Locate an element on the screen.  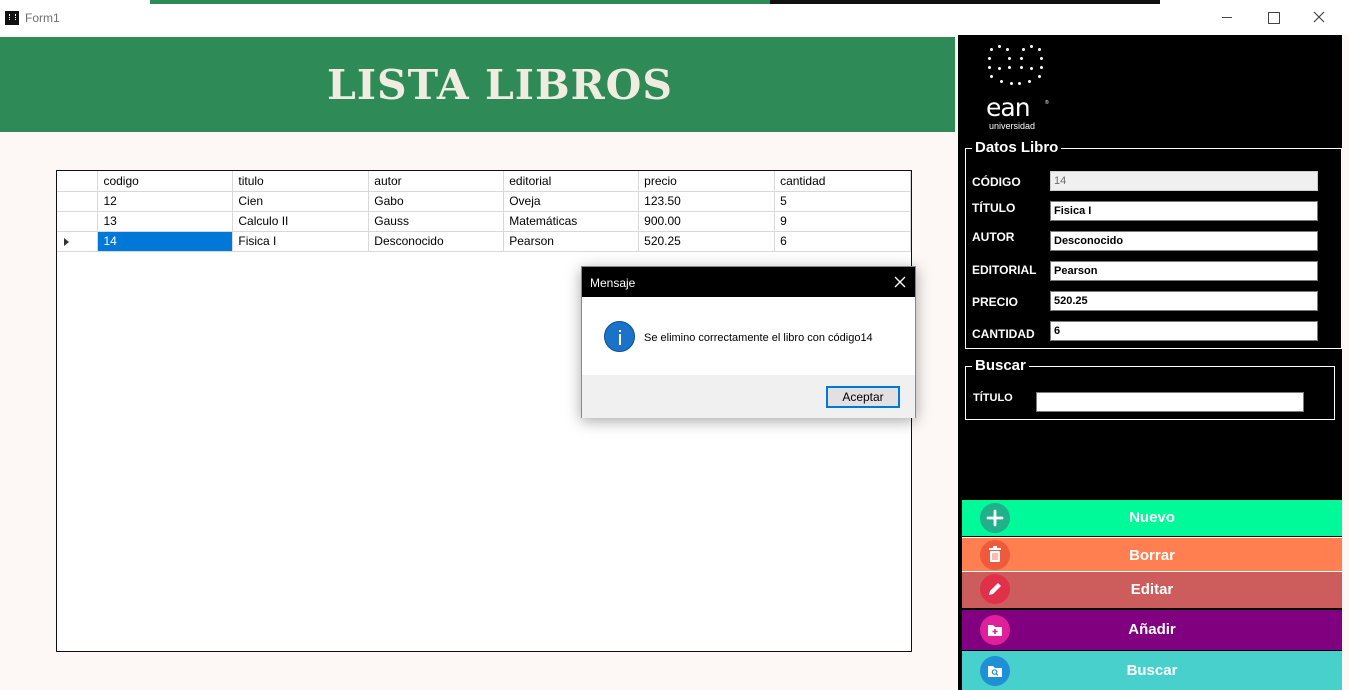
folder-add-icon is located at coordinates (995, 630).